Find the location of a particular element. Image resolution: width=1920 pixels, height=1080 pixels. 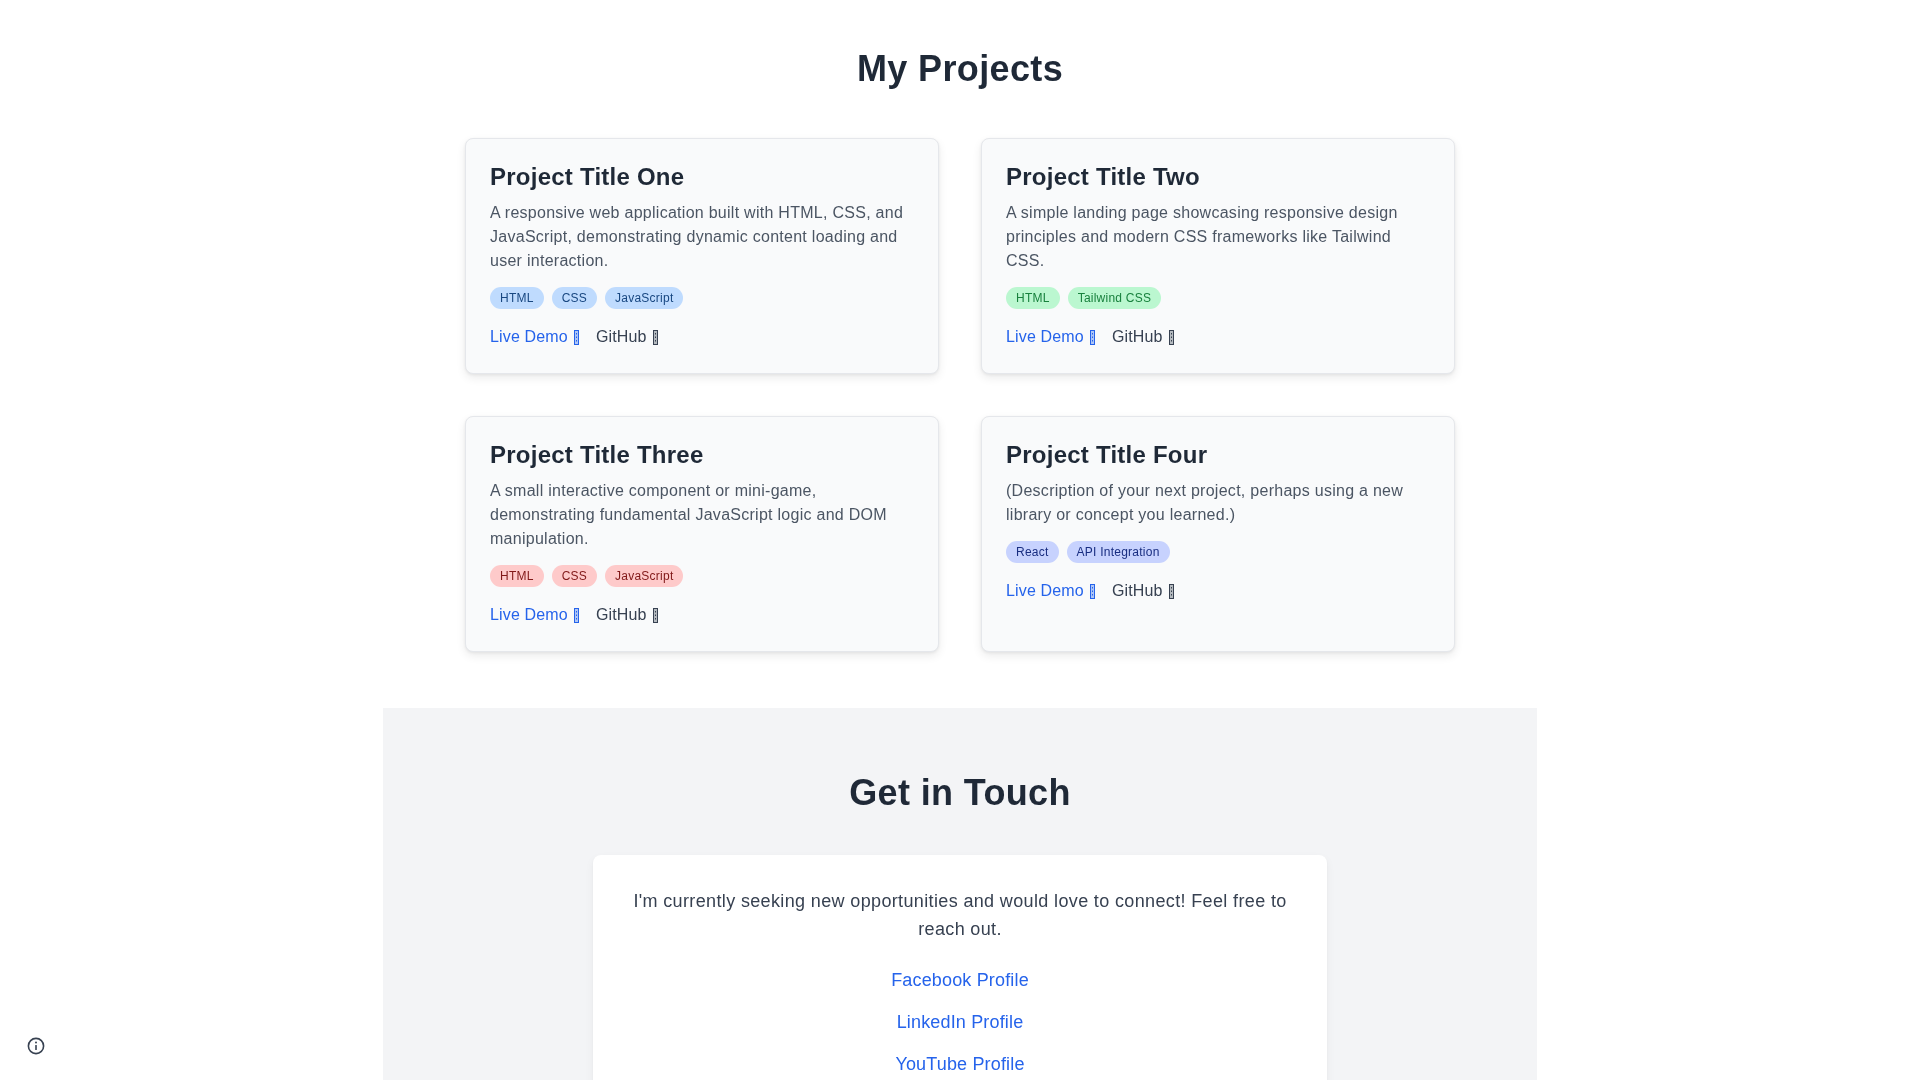

project-title: Project Title Two is located at coordinates (1103, 177).